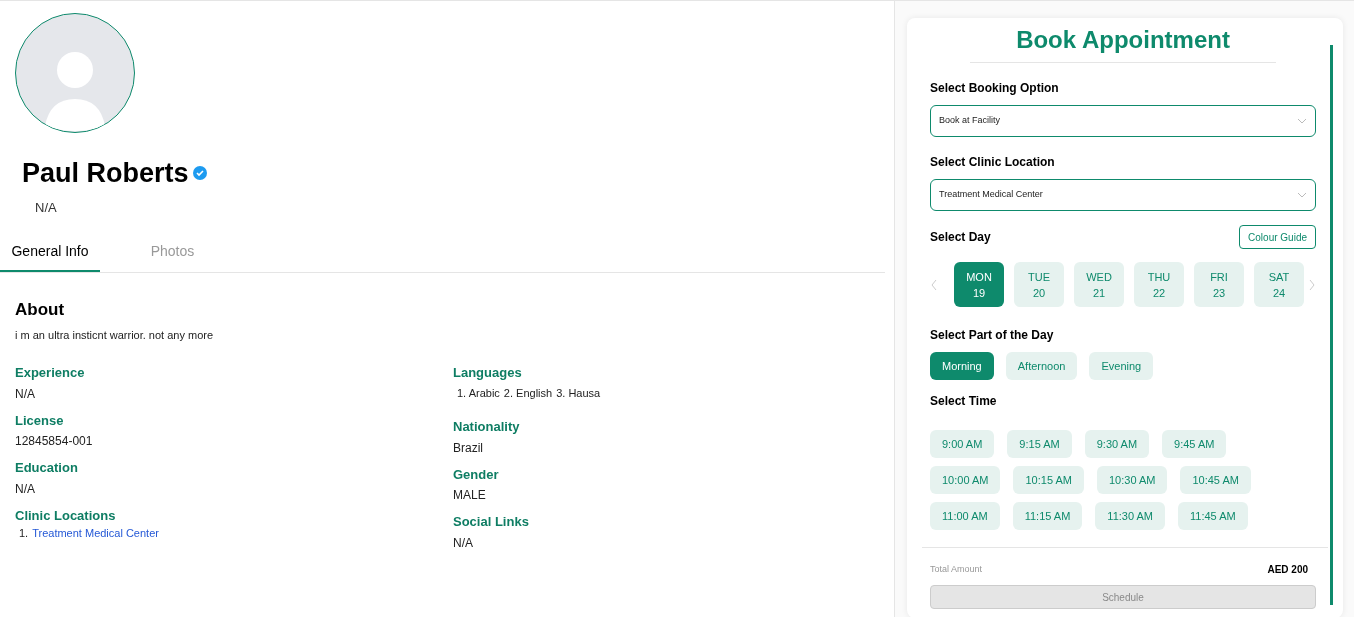  Describe the element at coordinates (470, 495) in the screenshot. I see `field-value: MALE` at that location.